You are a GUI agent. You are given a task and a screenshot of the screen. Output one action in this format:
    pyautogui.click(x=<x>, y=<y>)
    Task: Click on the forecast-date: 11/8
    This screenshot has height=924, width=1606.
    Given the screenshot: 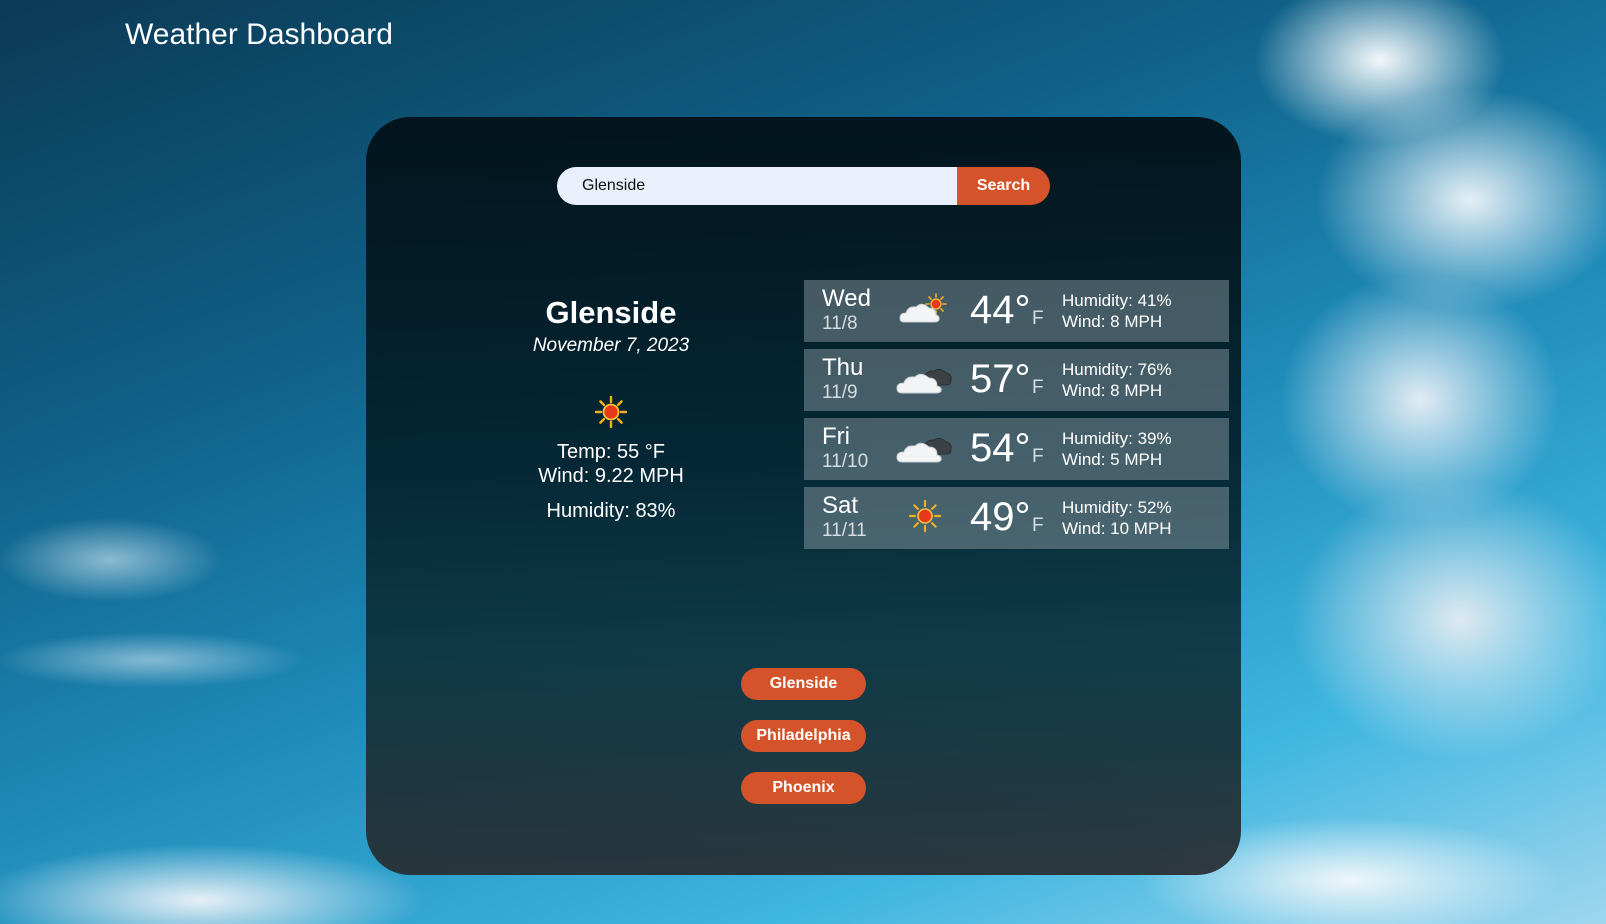 What is the action you would take?
    pyautogui.click(x=840, y=323)
    